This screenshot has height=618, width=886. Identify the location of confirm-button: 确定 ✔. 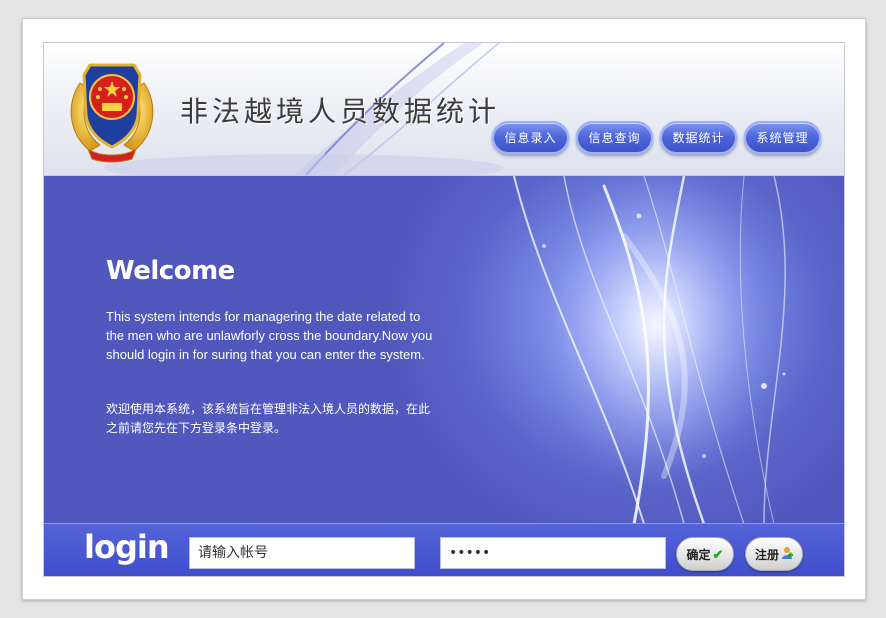
(705, 554).